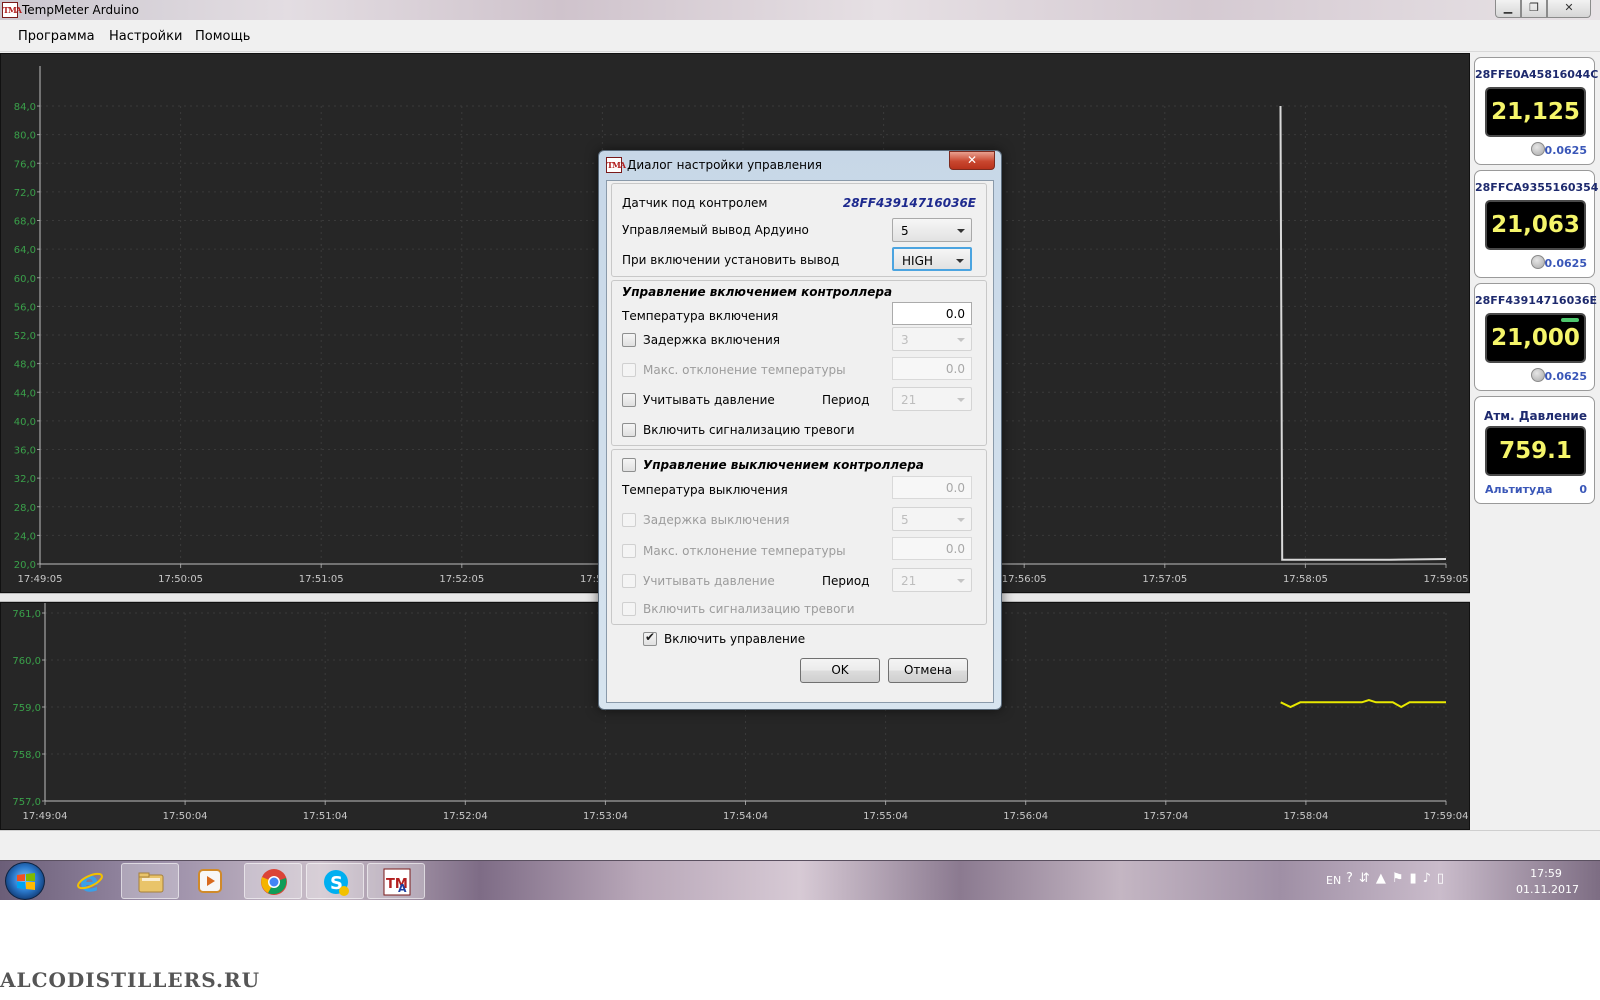 The image size is (1600, 1000). I want to click on altitude-label: Альтитуда, so click(1519, 489).